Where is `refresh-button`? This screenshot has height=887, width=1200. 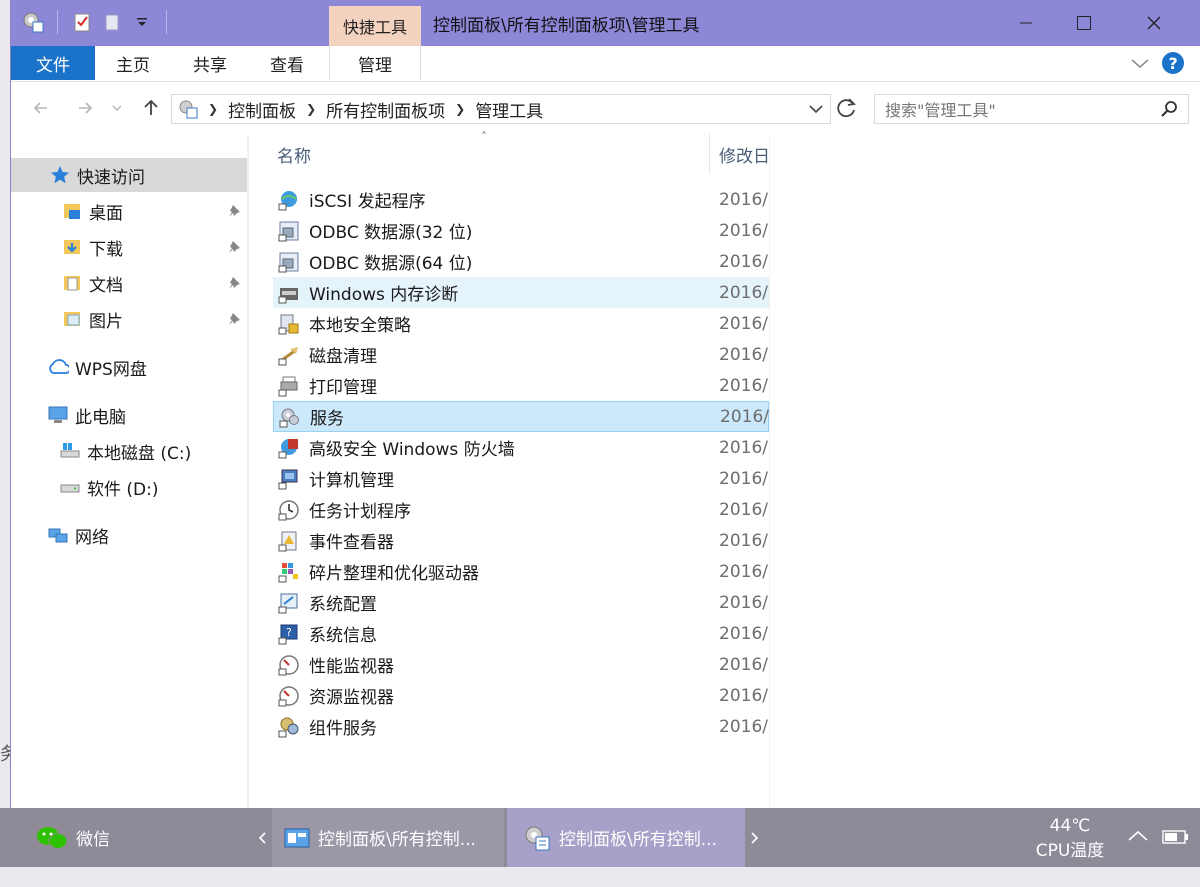 refresh-button is located at coordinates (847, 110).